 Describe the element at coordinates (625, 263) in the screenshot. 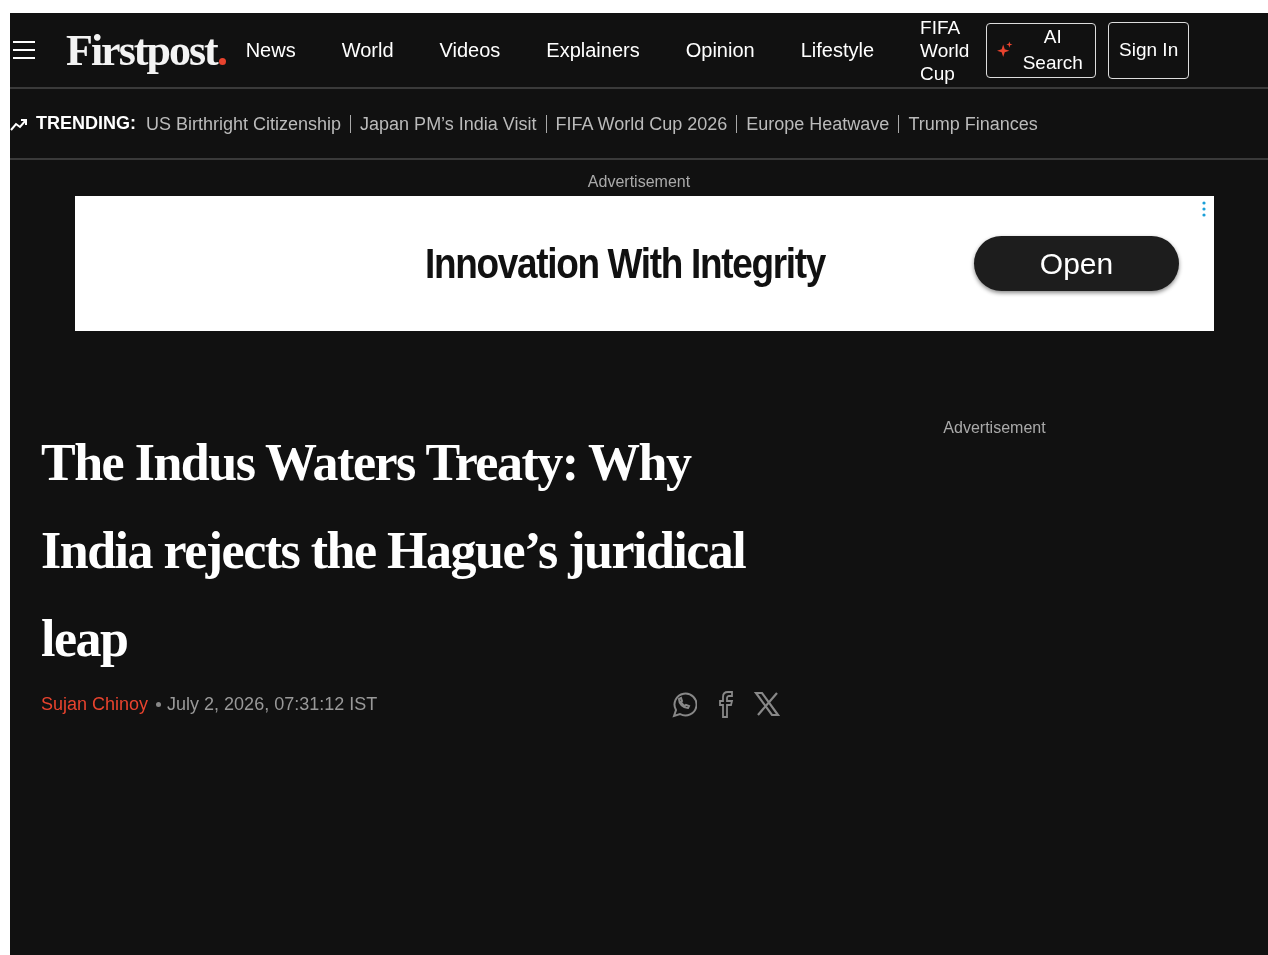

I see `ad-headline: Innovation With Integrity` at that location.